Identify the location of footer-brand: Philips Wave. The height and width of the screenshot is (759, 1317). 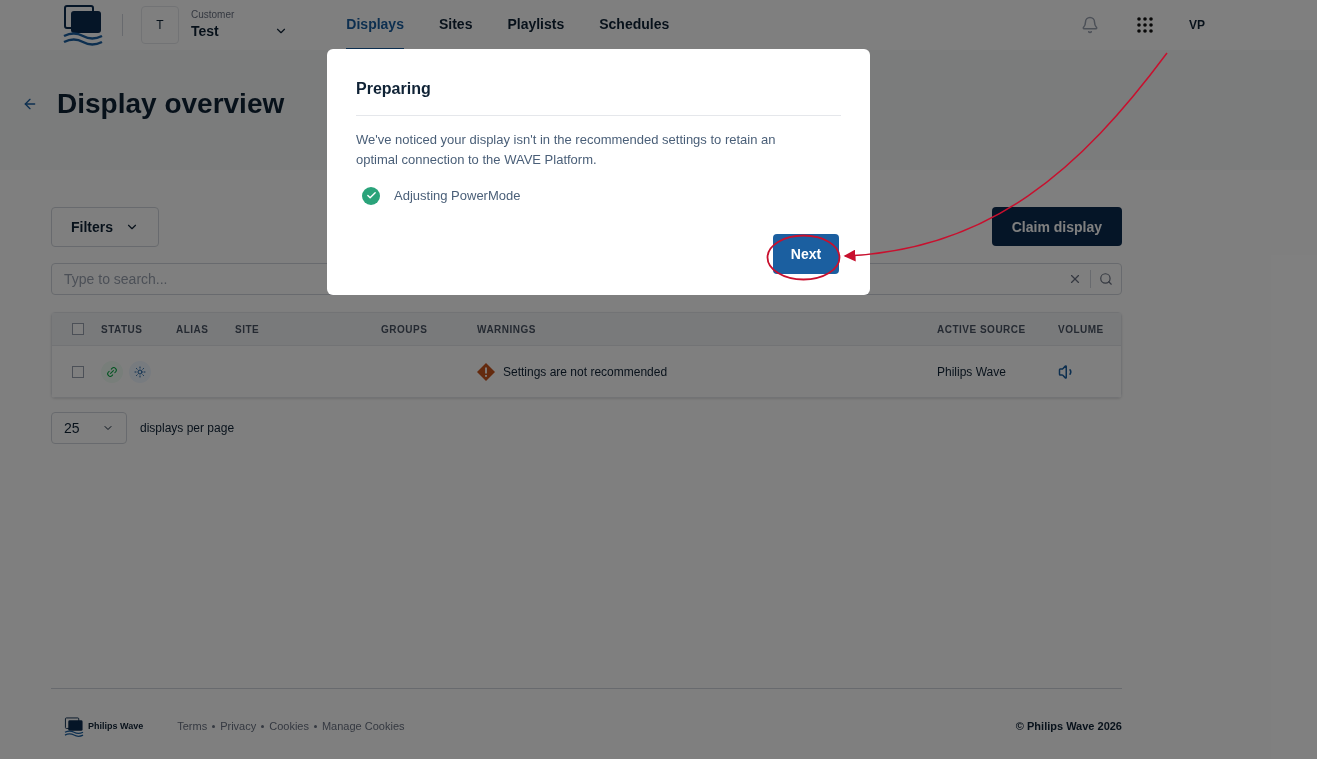
(116, 726).